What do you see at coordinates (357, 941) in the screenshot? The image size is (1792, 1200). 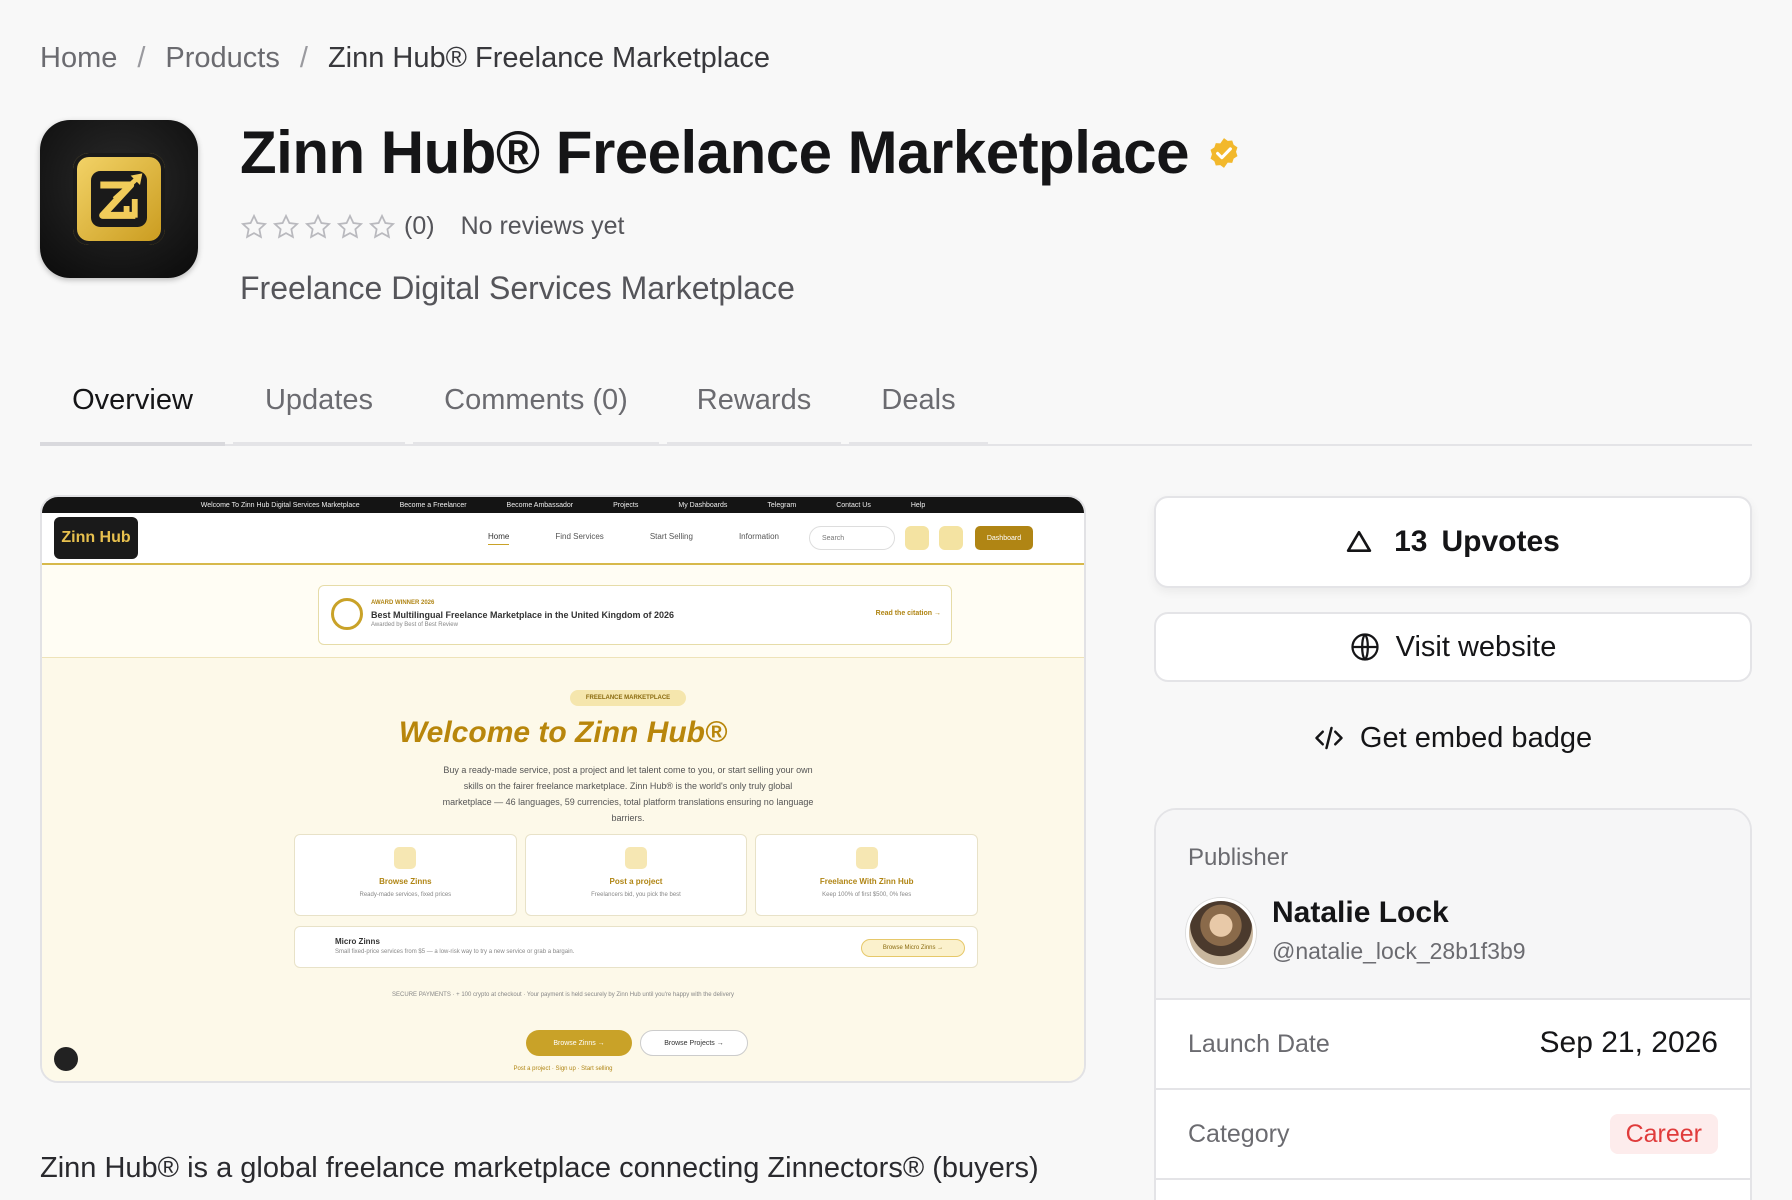 I see `preview-micro-title: Micro Zinns` at bounding box center [357, 941].